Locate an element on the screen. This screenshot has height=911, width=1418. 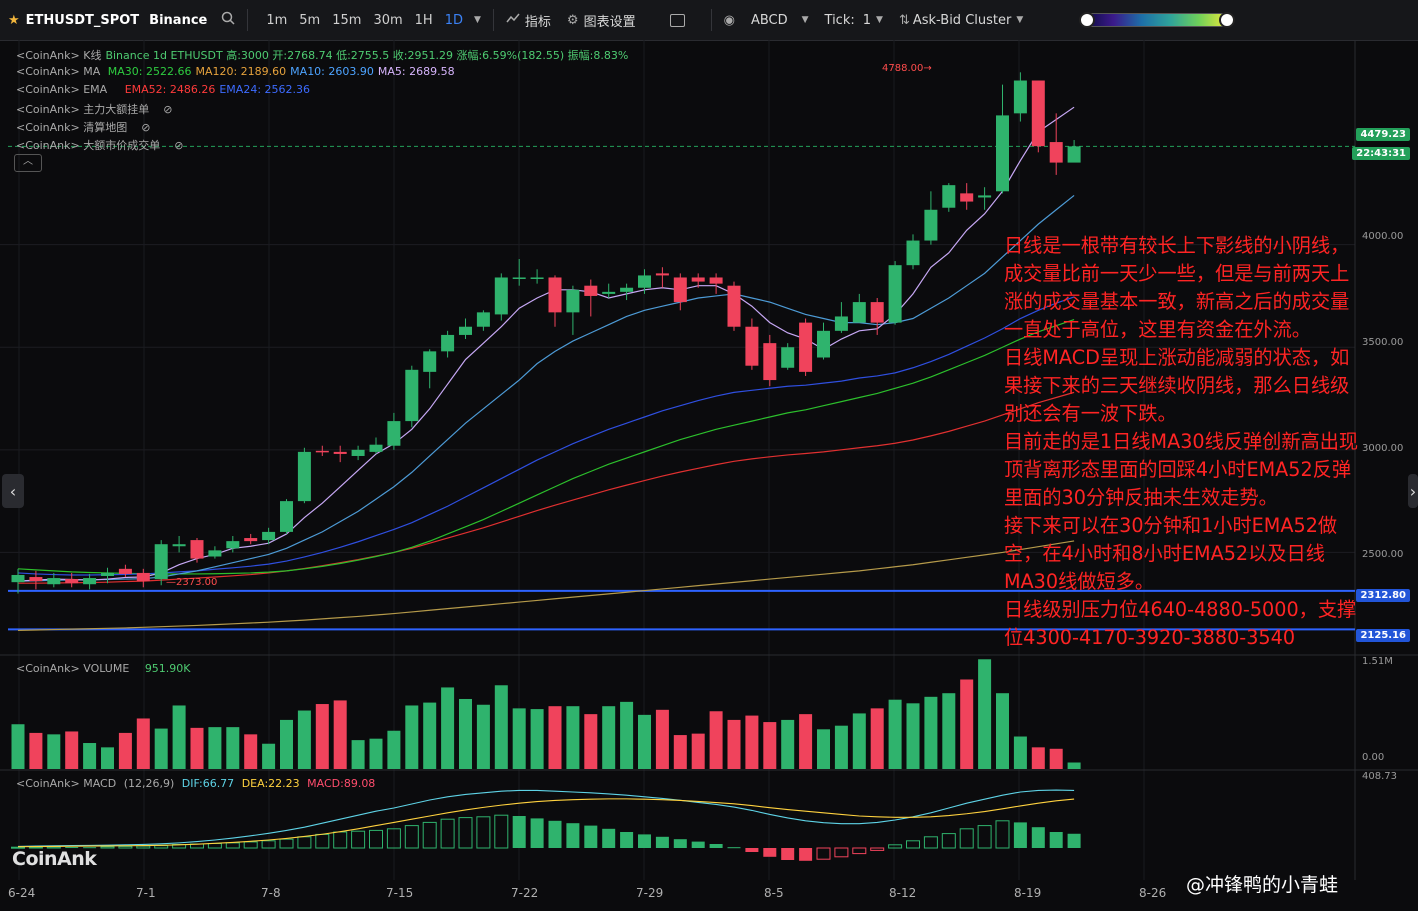
volume-bars is located at coordinates (546, 714).